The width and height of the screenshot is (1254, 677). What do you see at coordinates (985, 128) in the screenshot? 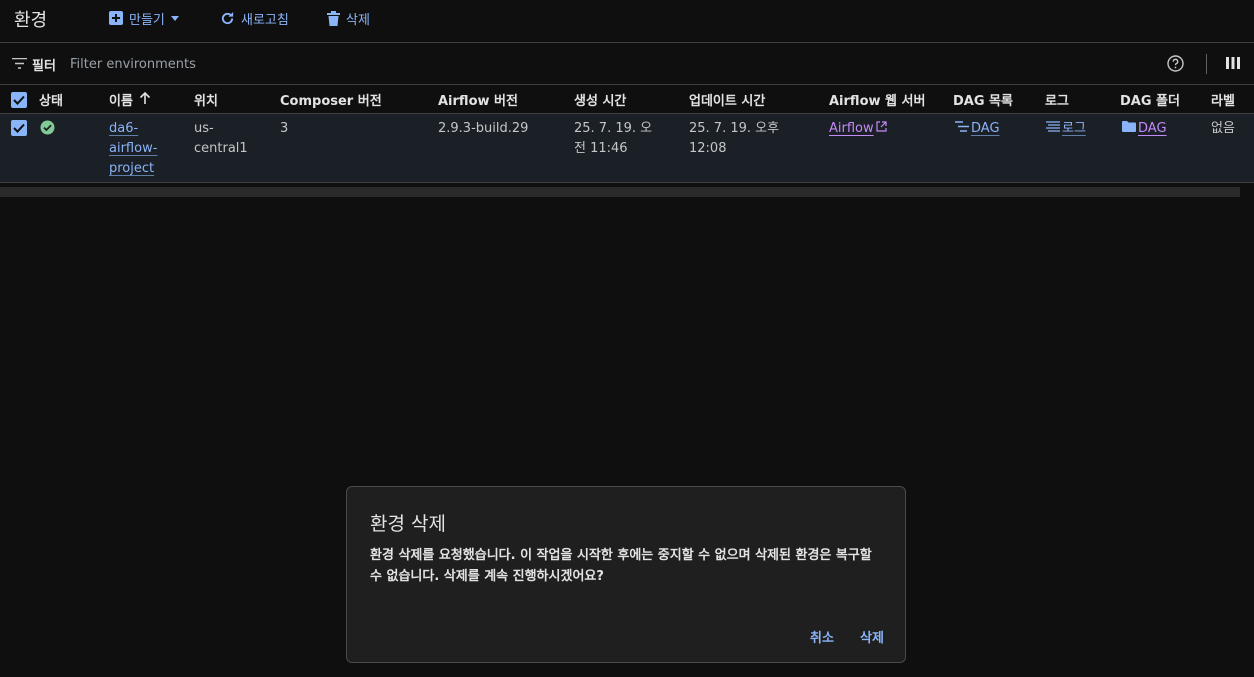
I see `dag-list-label: DAG` at bounding box center [985, 128].